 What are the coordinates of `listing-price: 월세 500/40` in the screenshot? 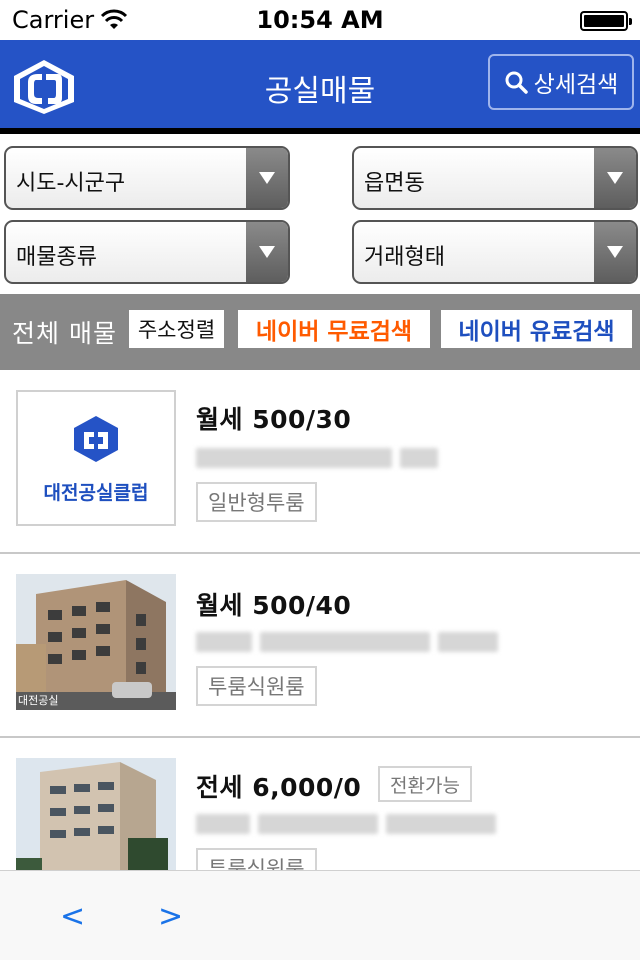 It's located at (274, 605).